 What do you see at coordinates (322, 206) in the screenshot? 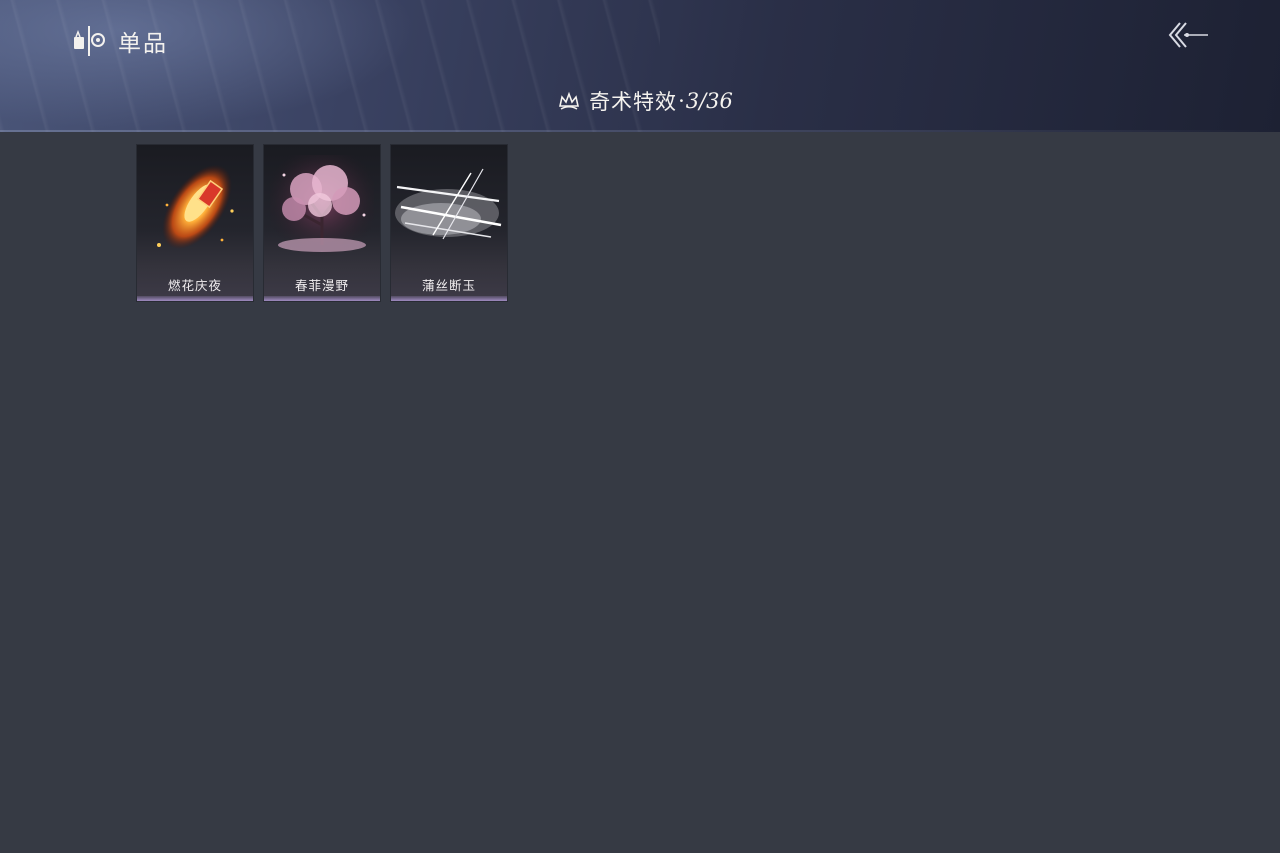
I see `cherry-blossom-effect-art` at bounding box center [322, 206].